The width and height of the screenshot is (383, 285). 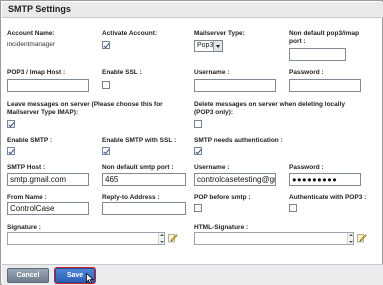 What do you see at coordinates (212, 167) in the screenshot?
I see `smtp-username-label: Username :` at bounding box center [212, 167].